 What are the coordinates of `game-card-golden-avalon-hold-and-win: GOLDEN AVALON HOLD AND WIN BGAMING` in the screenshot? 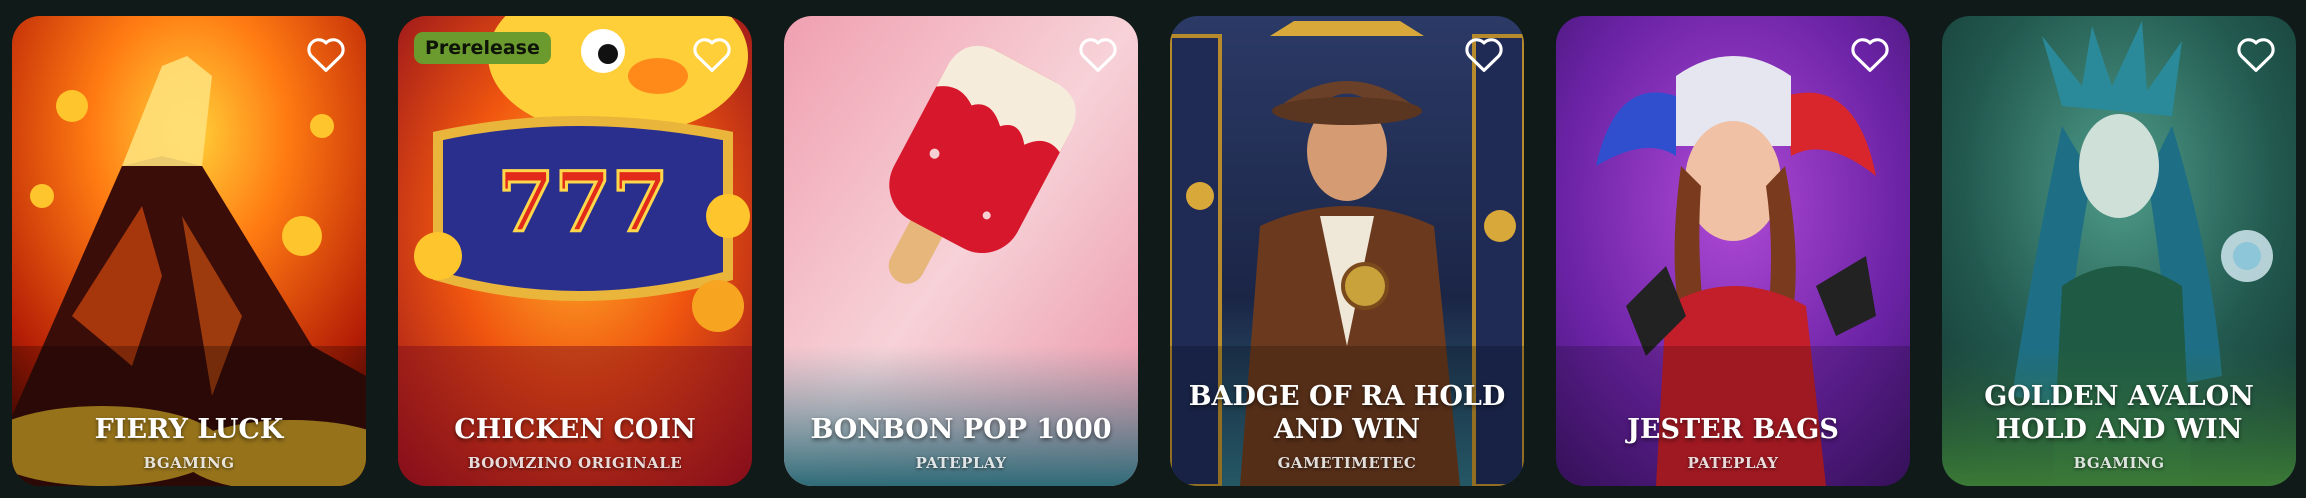 It's located at (2119, 251).